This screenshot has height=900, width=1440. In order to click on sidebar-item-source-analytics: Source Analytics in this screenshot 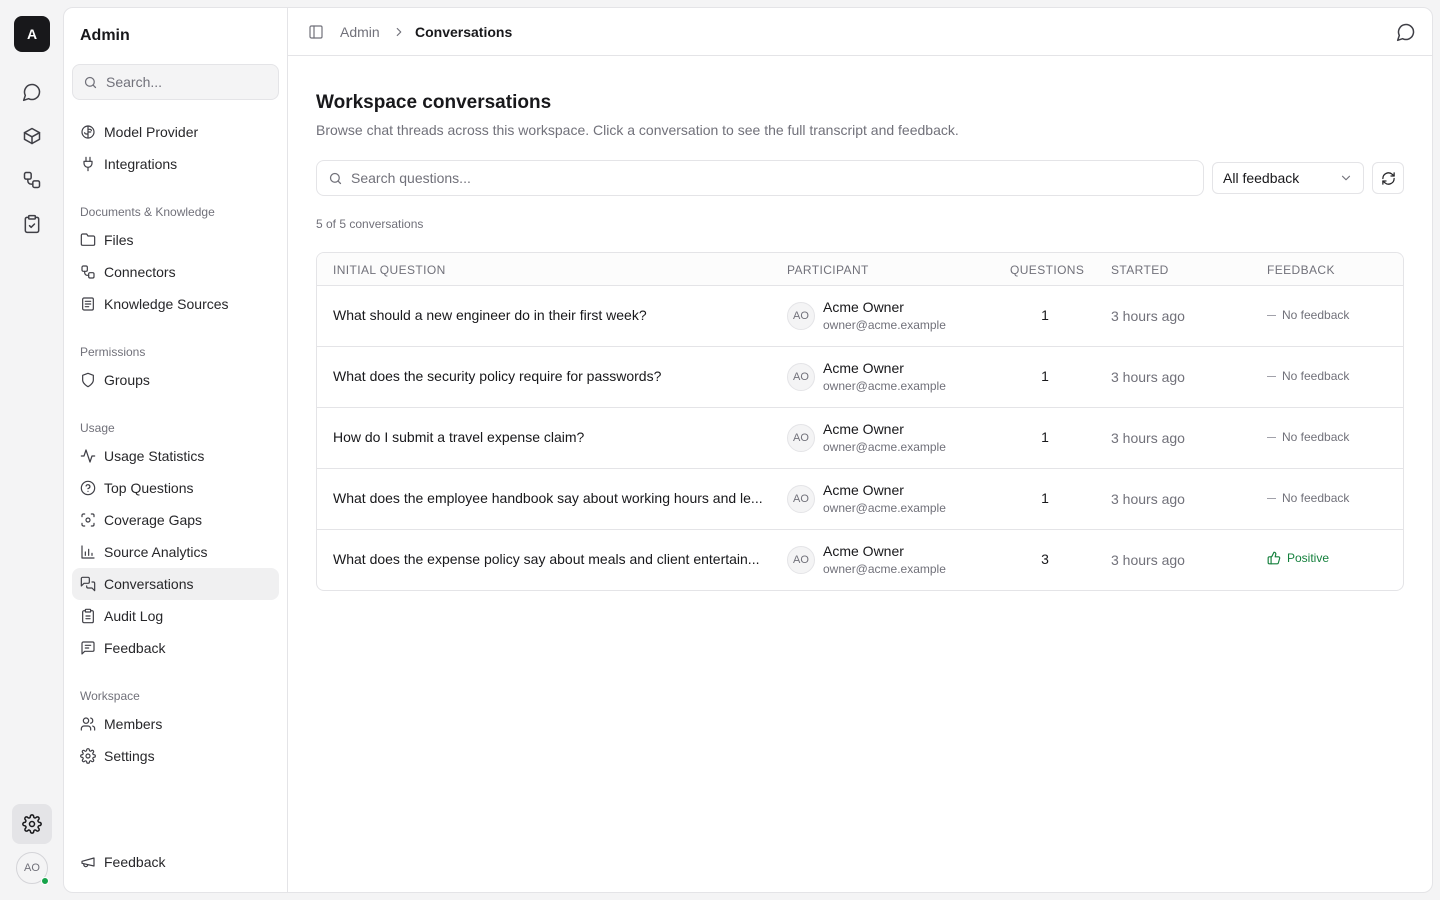, I will do `click(175, 552)`.